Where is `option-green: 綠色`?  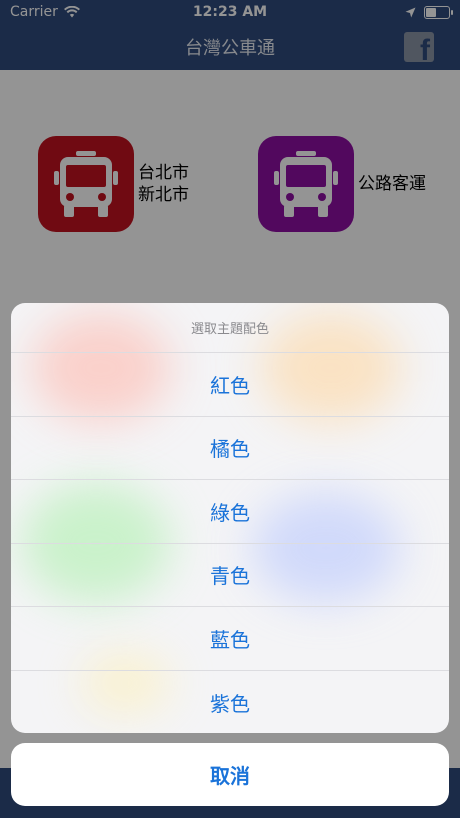
option-green: 綠色 is located at coordinates (230, 512).